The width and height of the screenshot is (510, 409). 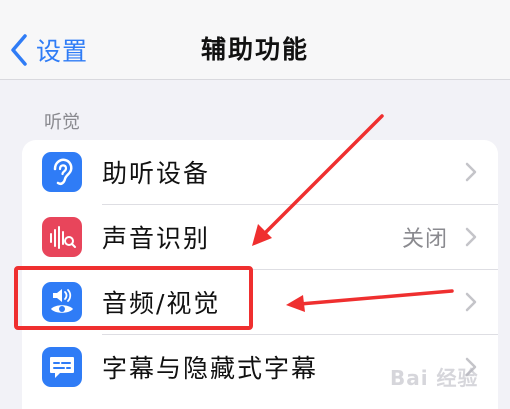 I want to click on page-title: 辅助功能, so click(x=254, y=49).